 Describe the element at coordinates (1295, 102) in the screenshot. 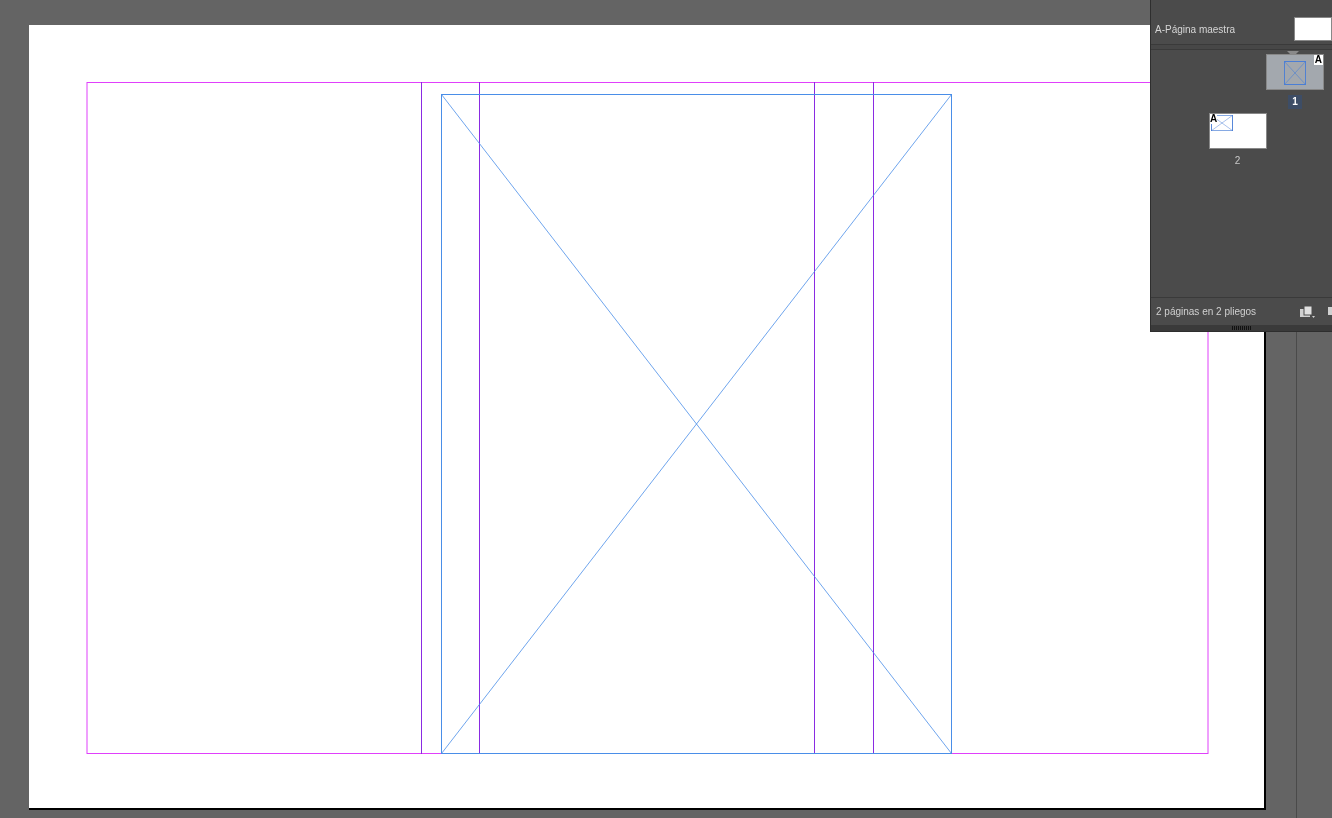

I see `page-number: 1` at that location.